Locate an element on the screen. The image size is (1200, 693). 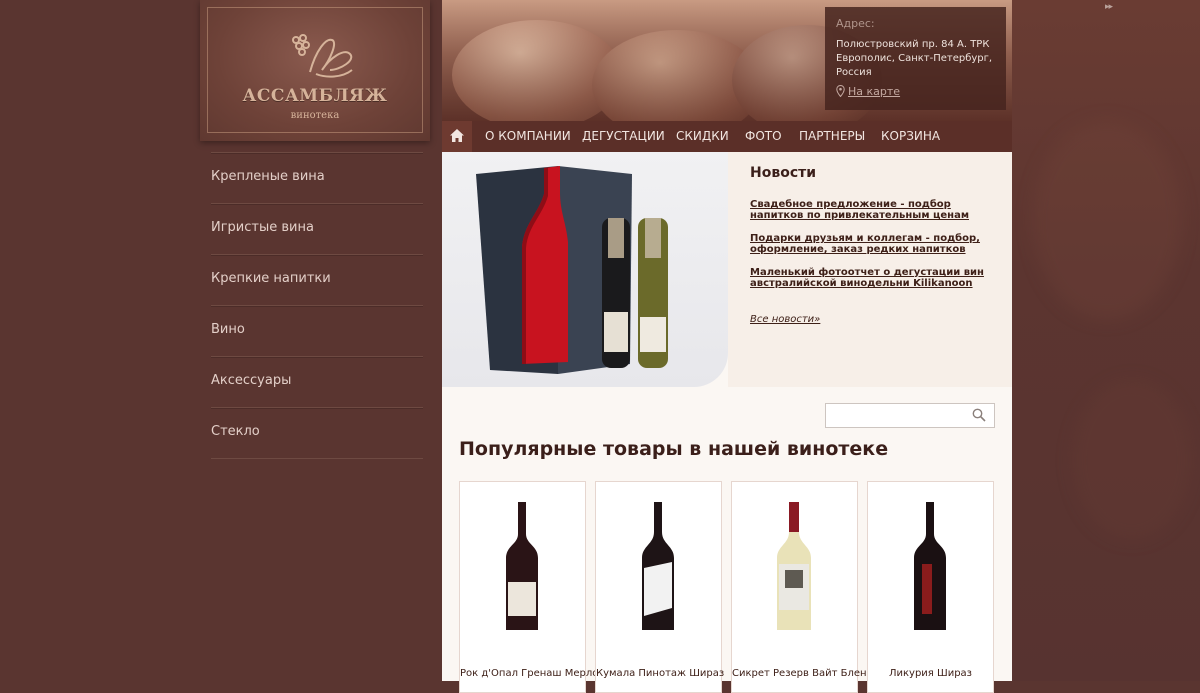
category-item-spirits: Крепкие напитки is located at coordinates (317, 279).